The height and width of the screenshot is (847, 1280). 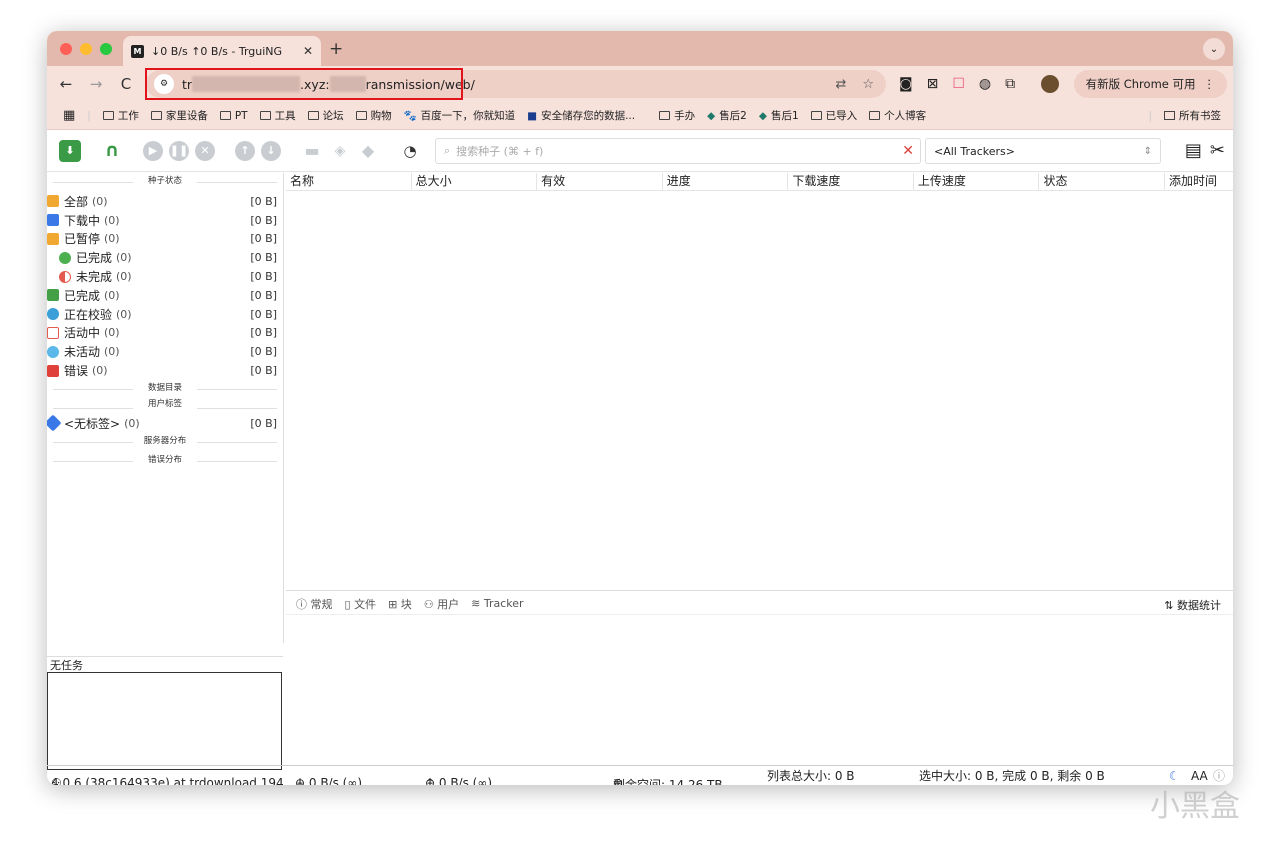 I want to click on bookmark-item: 🐾 百度一下，你就知道, so click(x=460, y=115).